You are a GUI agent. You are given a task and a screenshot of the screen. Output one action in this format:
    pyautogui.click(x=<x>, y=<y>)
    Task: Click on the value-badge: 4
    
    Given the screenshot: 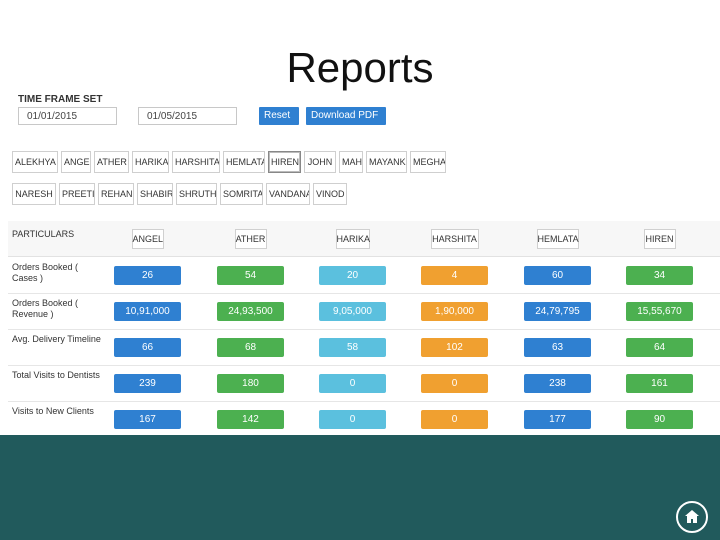 What is the action you would take?
    pyautogui.click(x=454, y=275)
    